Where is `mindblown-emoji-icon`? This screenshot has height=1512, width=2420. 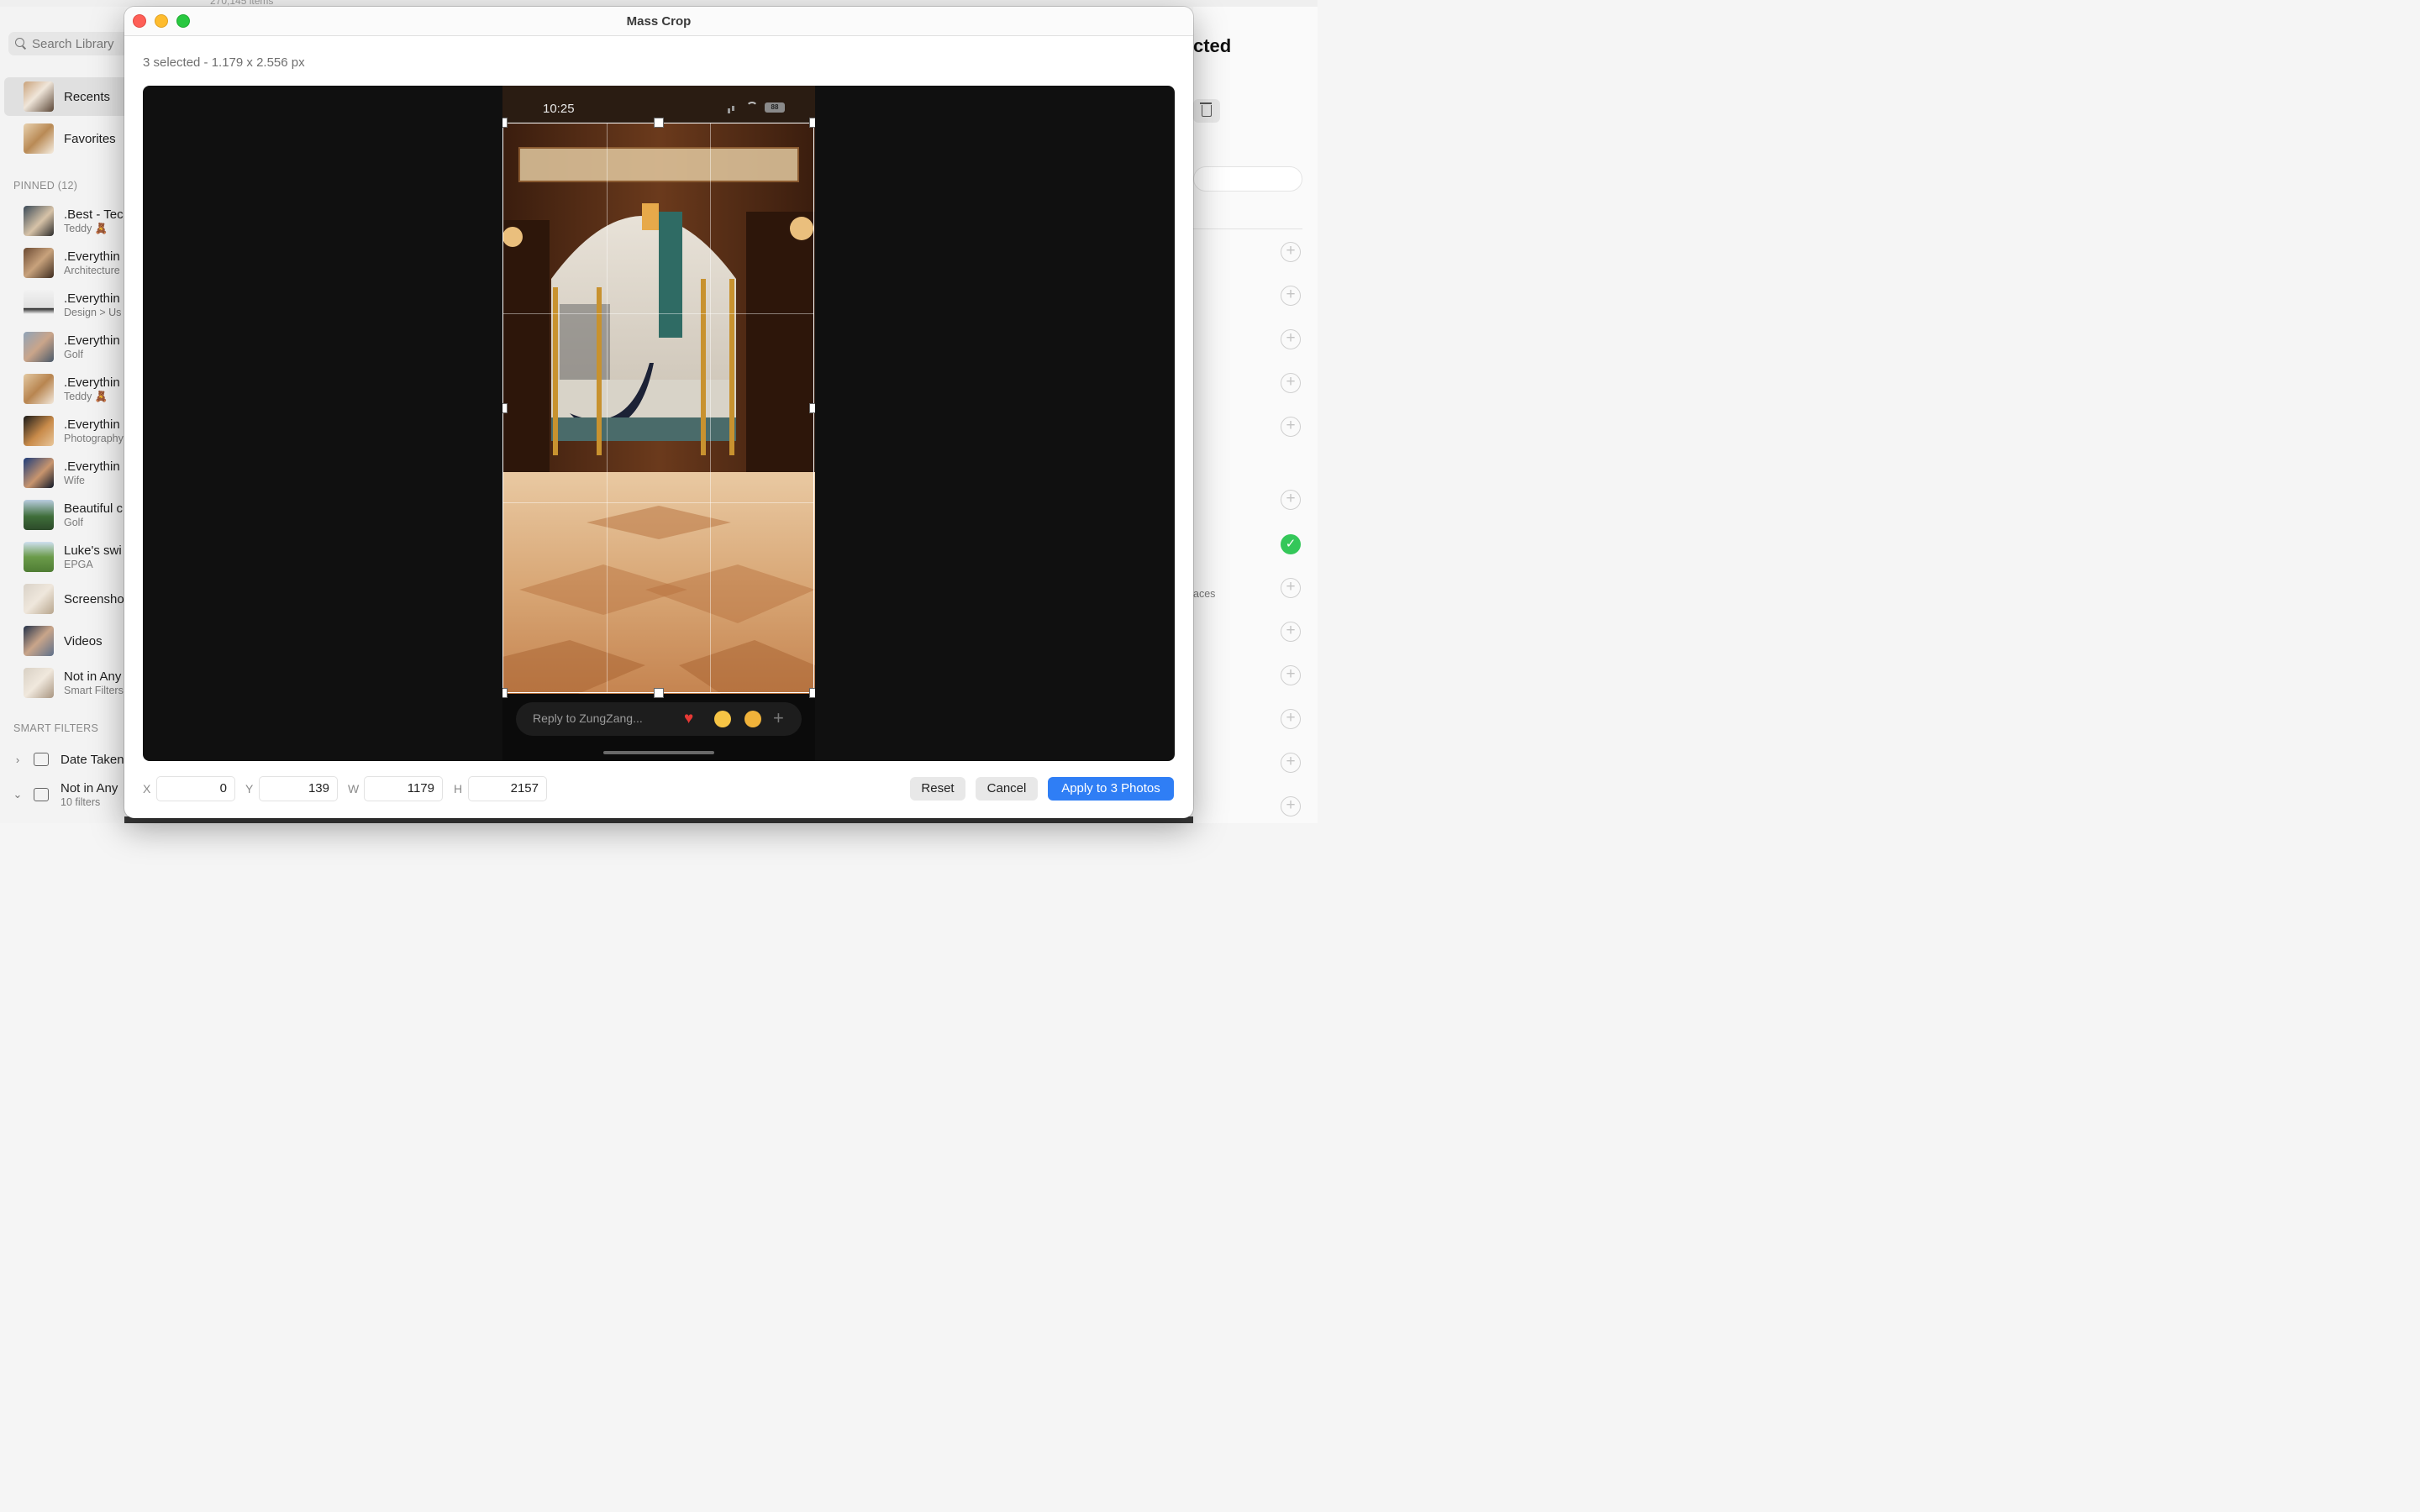
mindblown-emoji-icon is located at coordinates (752, 719).